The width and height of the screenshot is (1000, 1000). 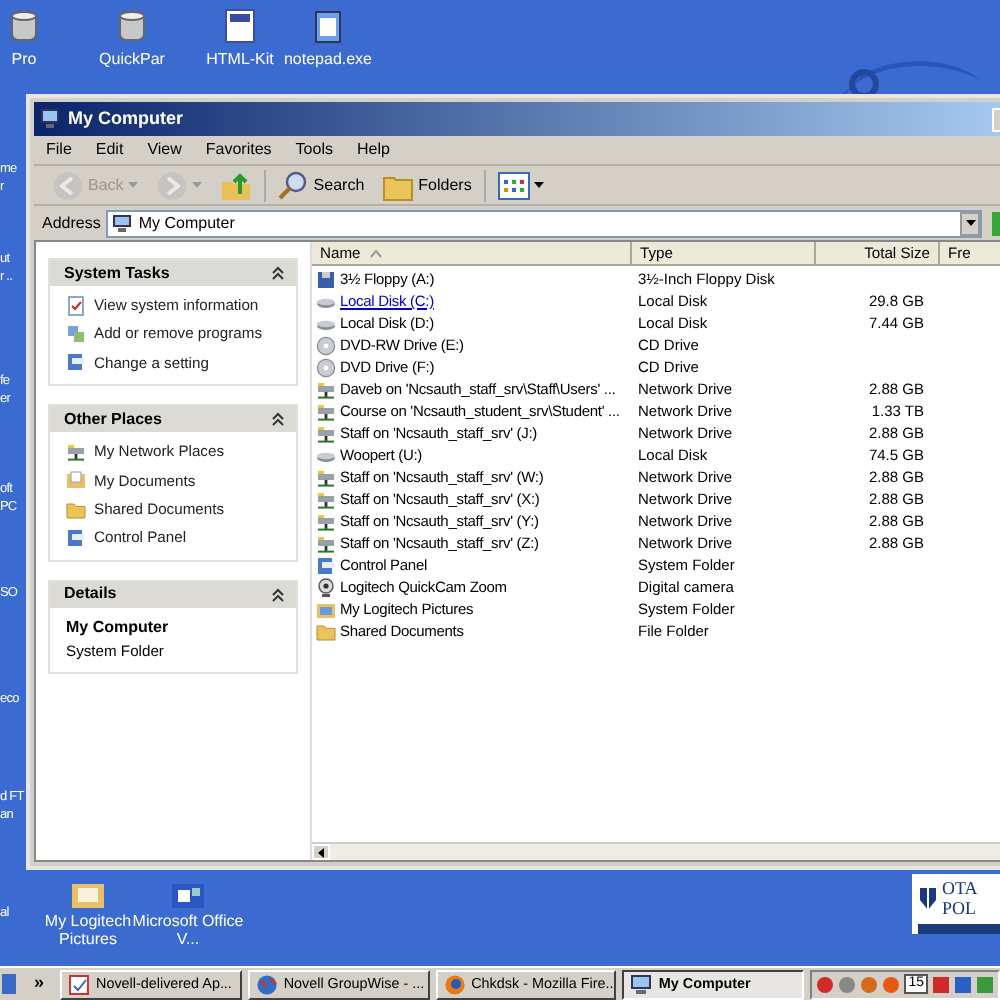 I want to click on application-icon, so click(x=79, y=984).